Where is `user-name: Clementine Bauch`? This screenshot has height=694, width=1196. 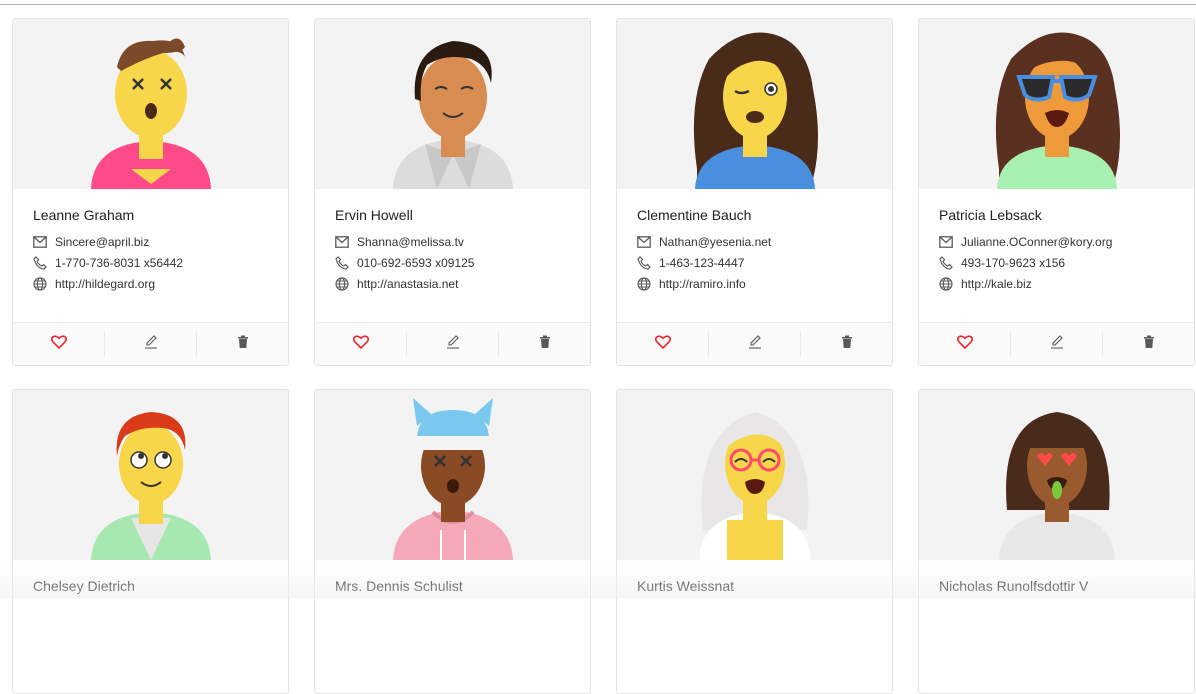
user-name: Clementine Bauch is located at coordinates (694, 215).